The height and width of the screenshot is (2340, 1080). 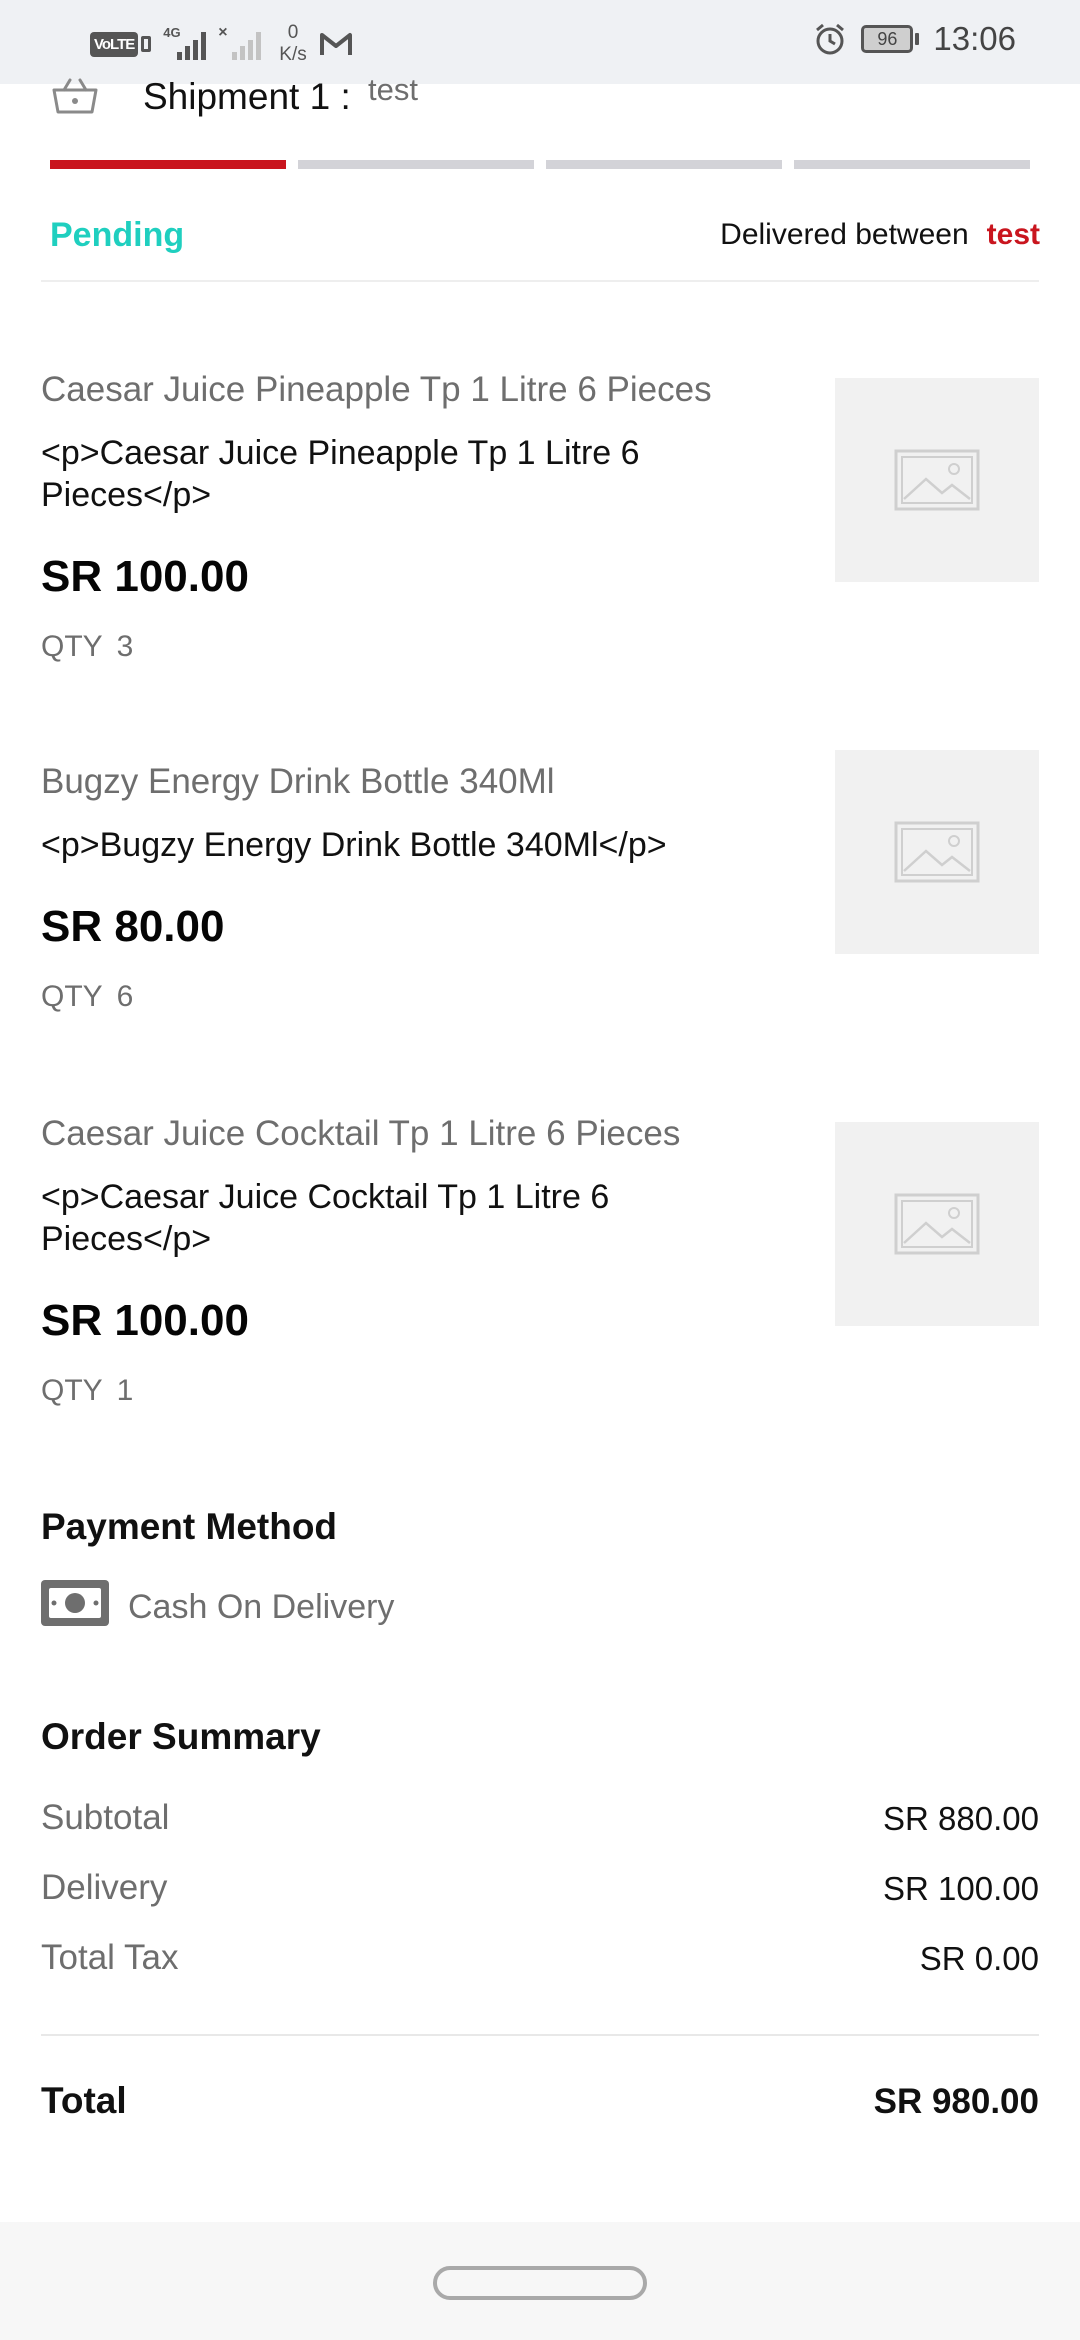 I want to click on payment-method-title: Payment Method, so click(x=189, y=1526).